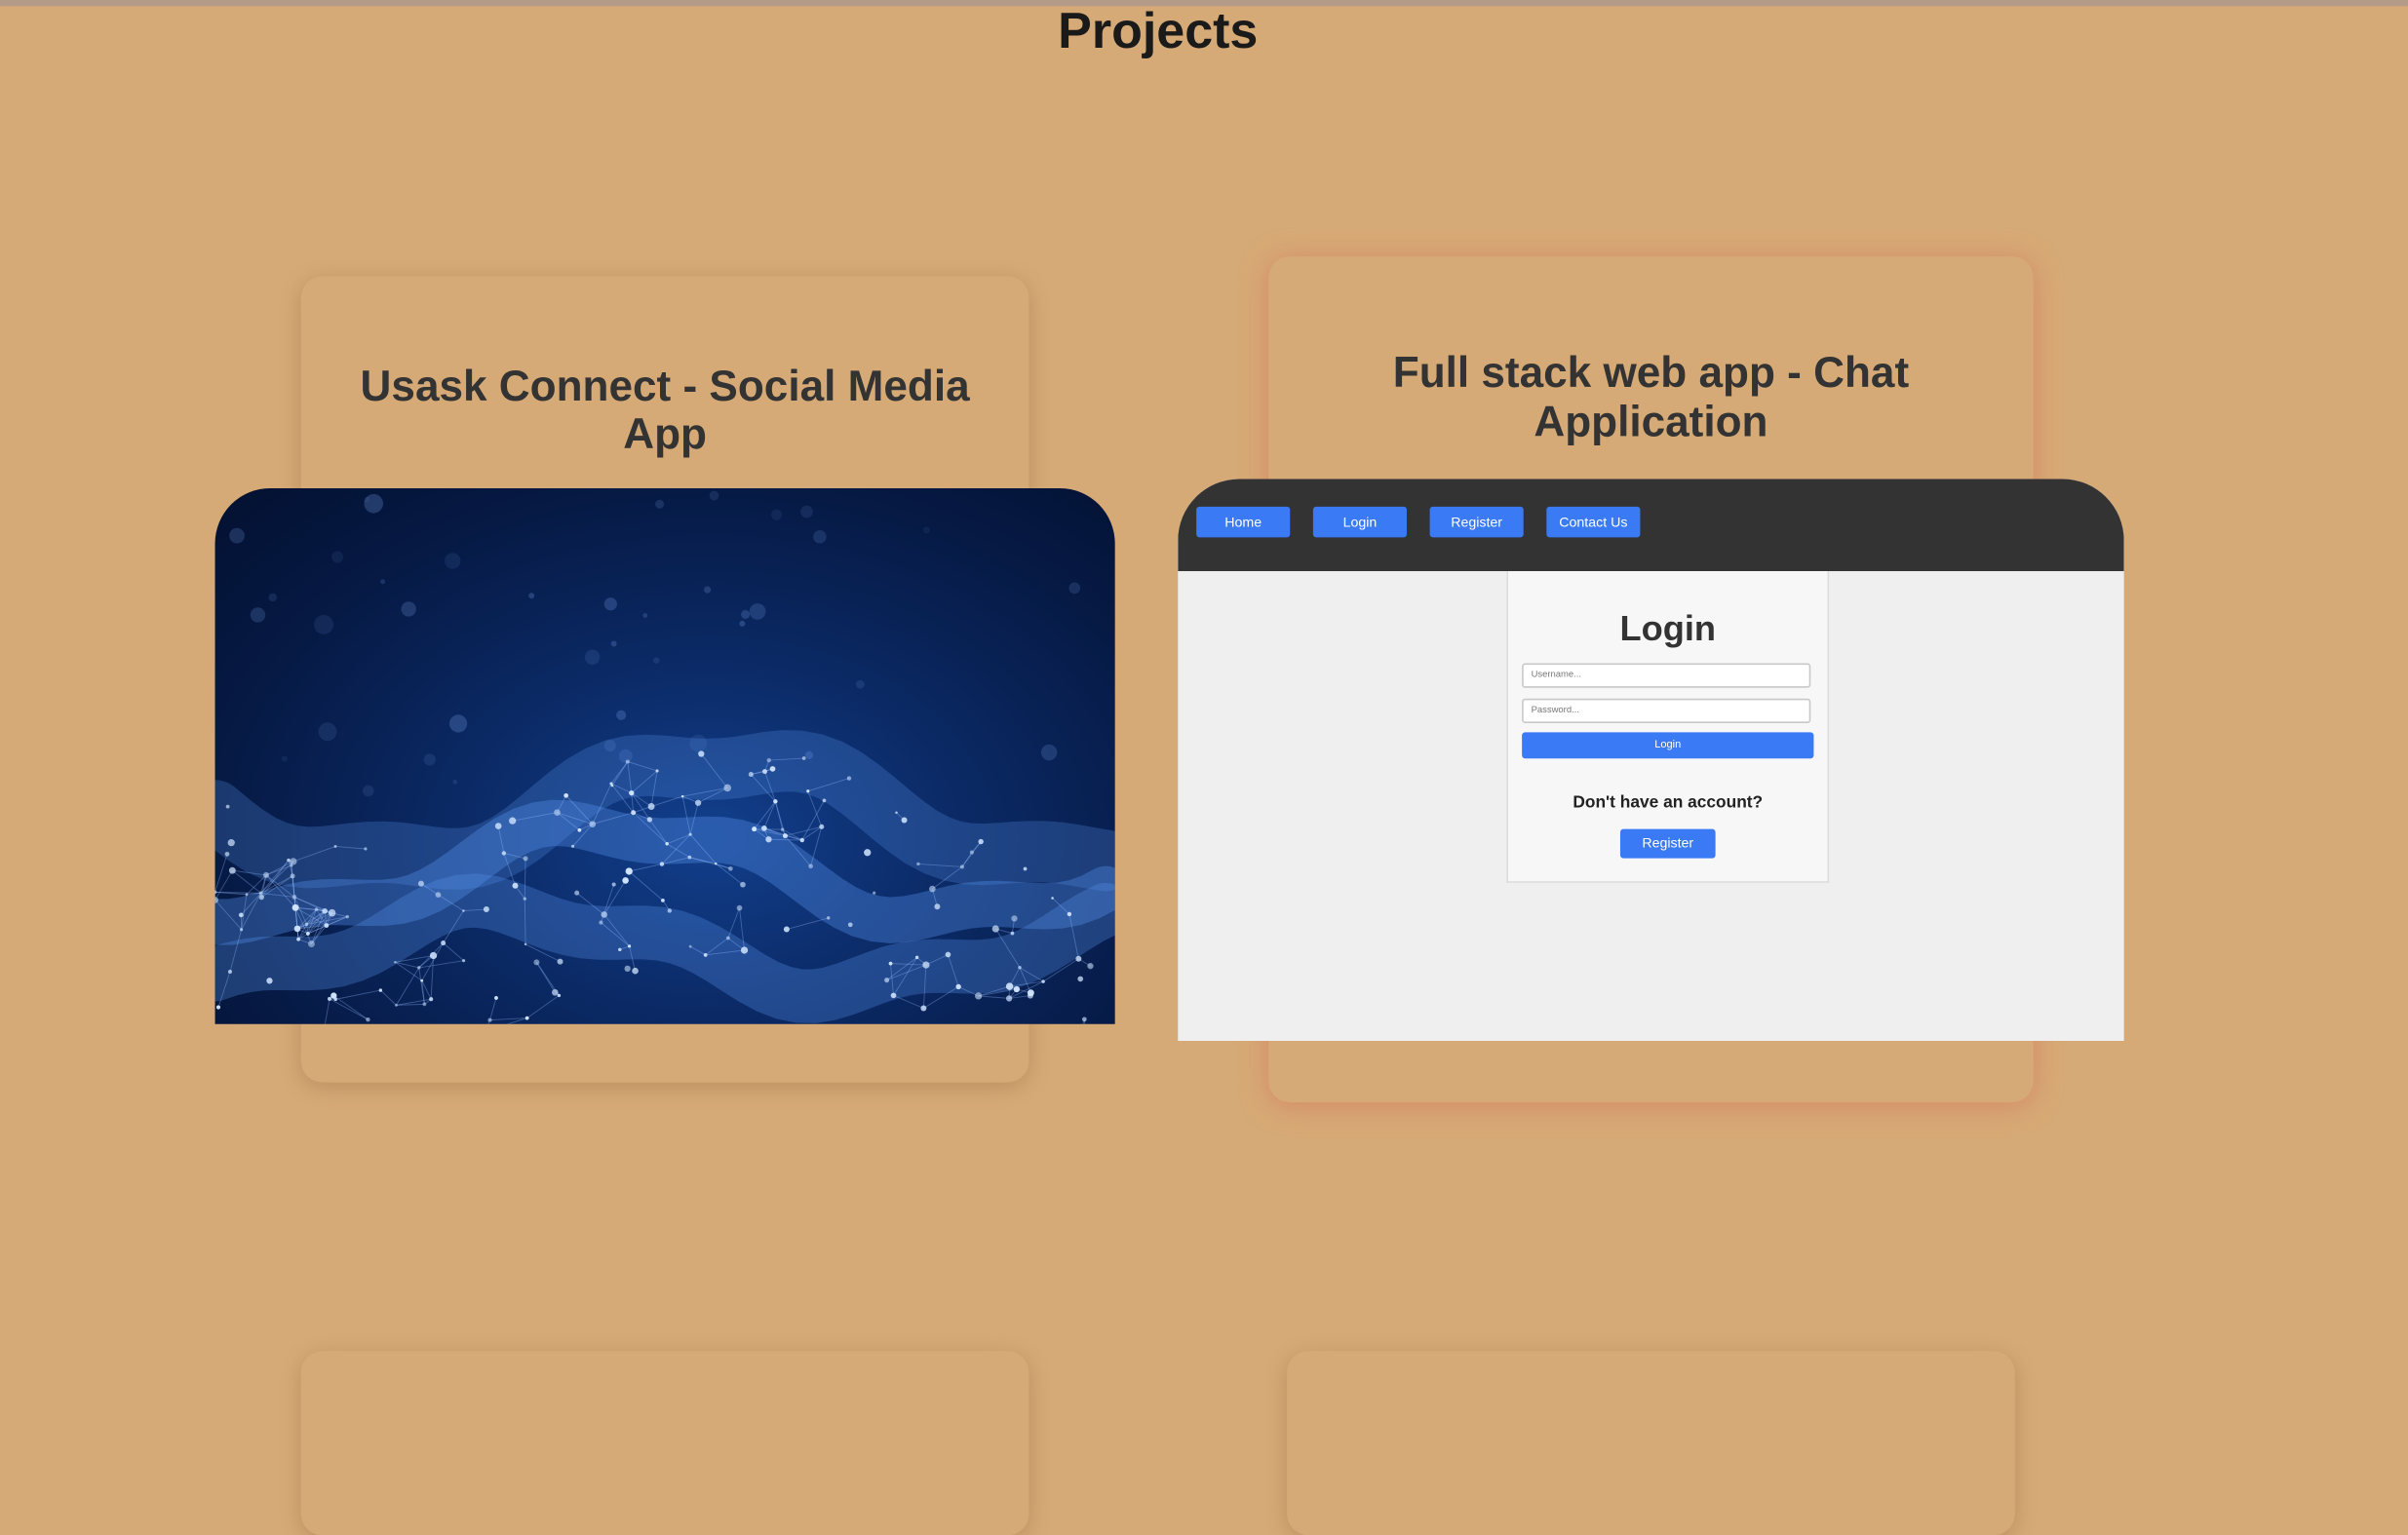 The image size is (2408, 1535). Describe the element at coordinates (1651, 373) in the screenshot. I see `project-title-line-1: Full stack web app - Chat` at that location.